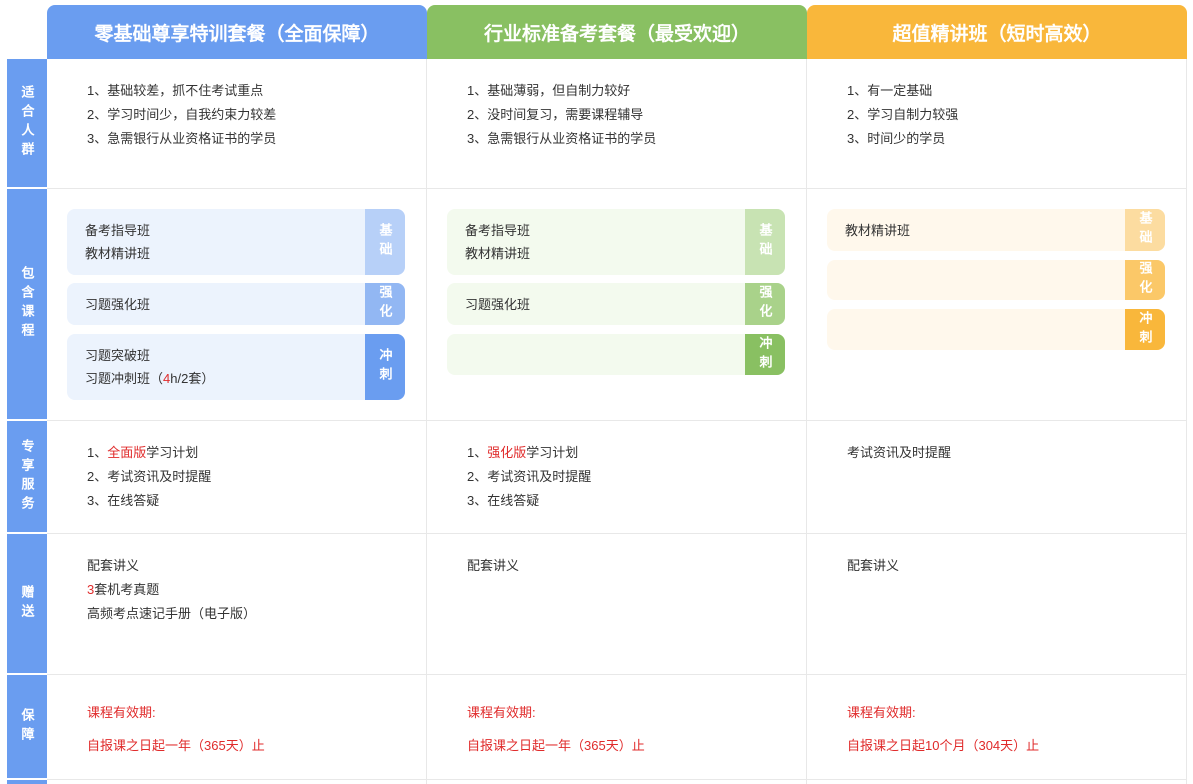 The image size is (1193, 784). What do you see at coordinates (997, 477) in the screenshot?
I see `services-cell-3: 考试资讯及时提醒` at bounding box center [997, 477].